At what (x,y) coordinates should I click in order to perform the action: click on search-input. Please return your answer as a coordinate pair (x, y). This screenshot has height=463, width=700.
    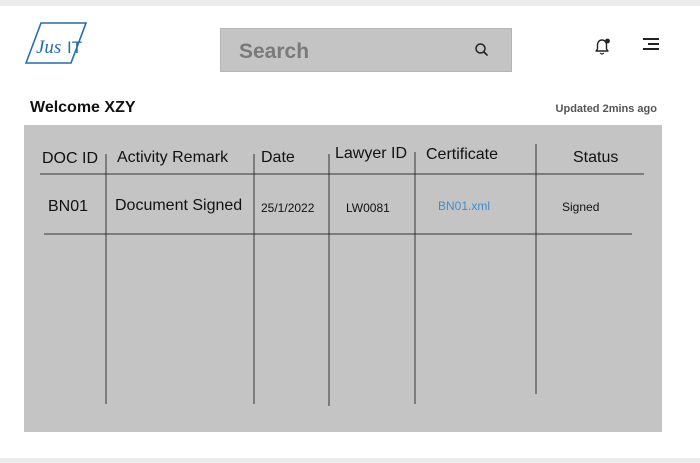
    Looking at the image, I should click on (349, 52).